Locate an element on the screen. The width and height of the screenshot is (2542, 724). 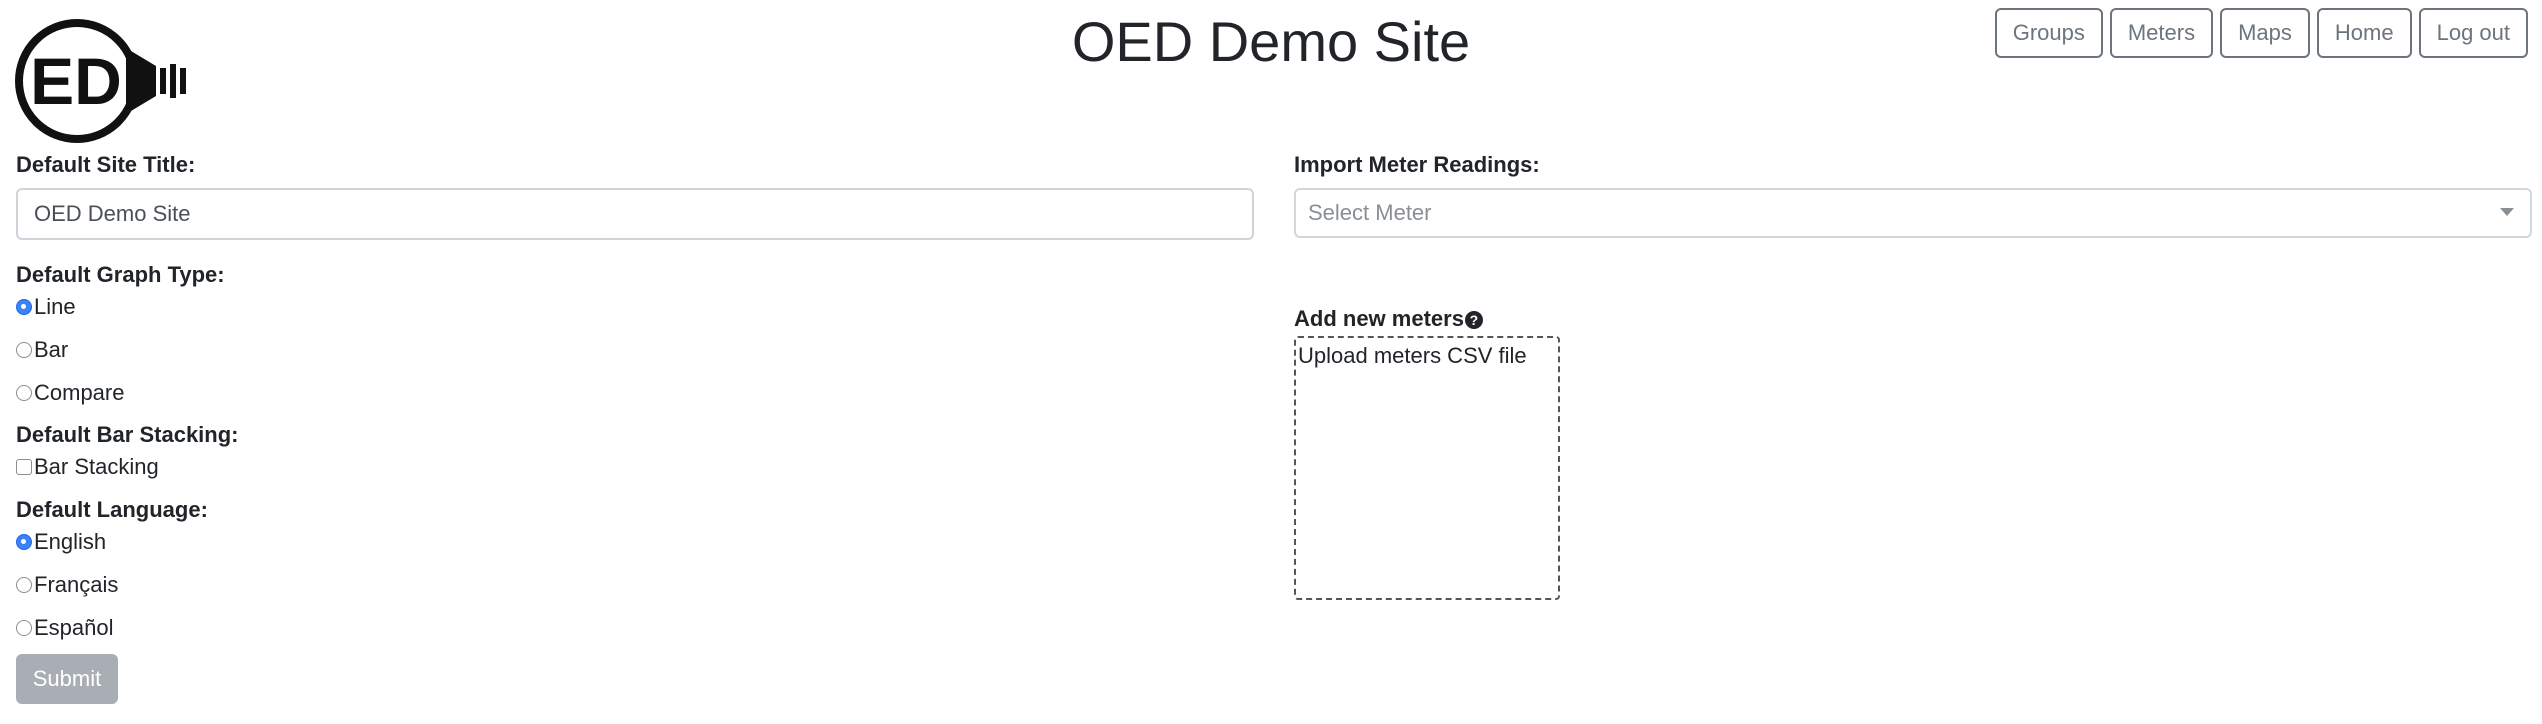
meter-select: Select Meter is located at coordinates (1913, 213).